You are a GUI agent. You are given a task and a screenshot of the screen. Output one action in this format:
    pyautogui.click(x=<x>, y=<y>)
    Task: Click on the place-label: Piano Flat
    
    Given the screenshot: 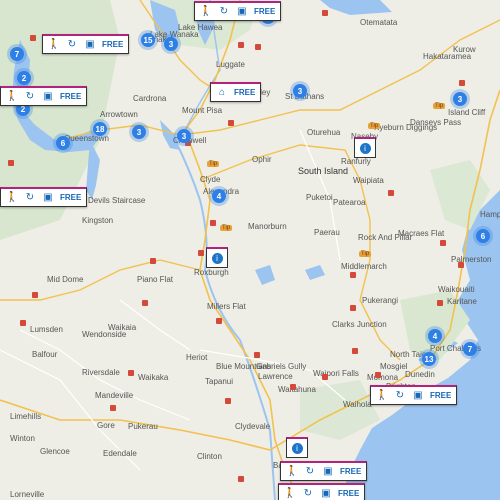 What is the action you would take?
    pyautogui.click(x=155, y=279)
    